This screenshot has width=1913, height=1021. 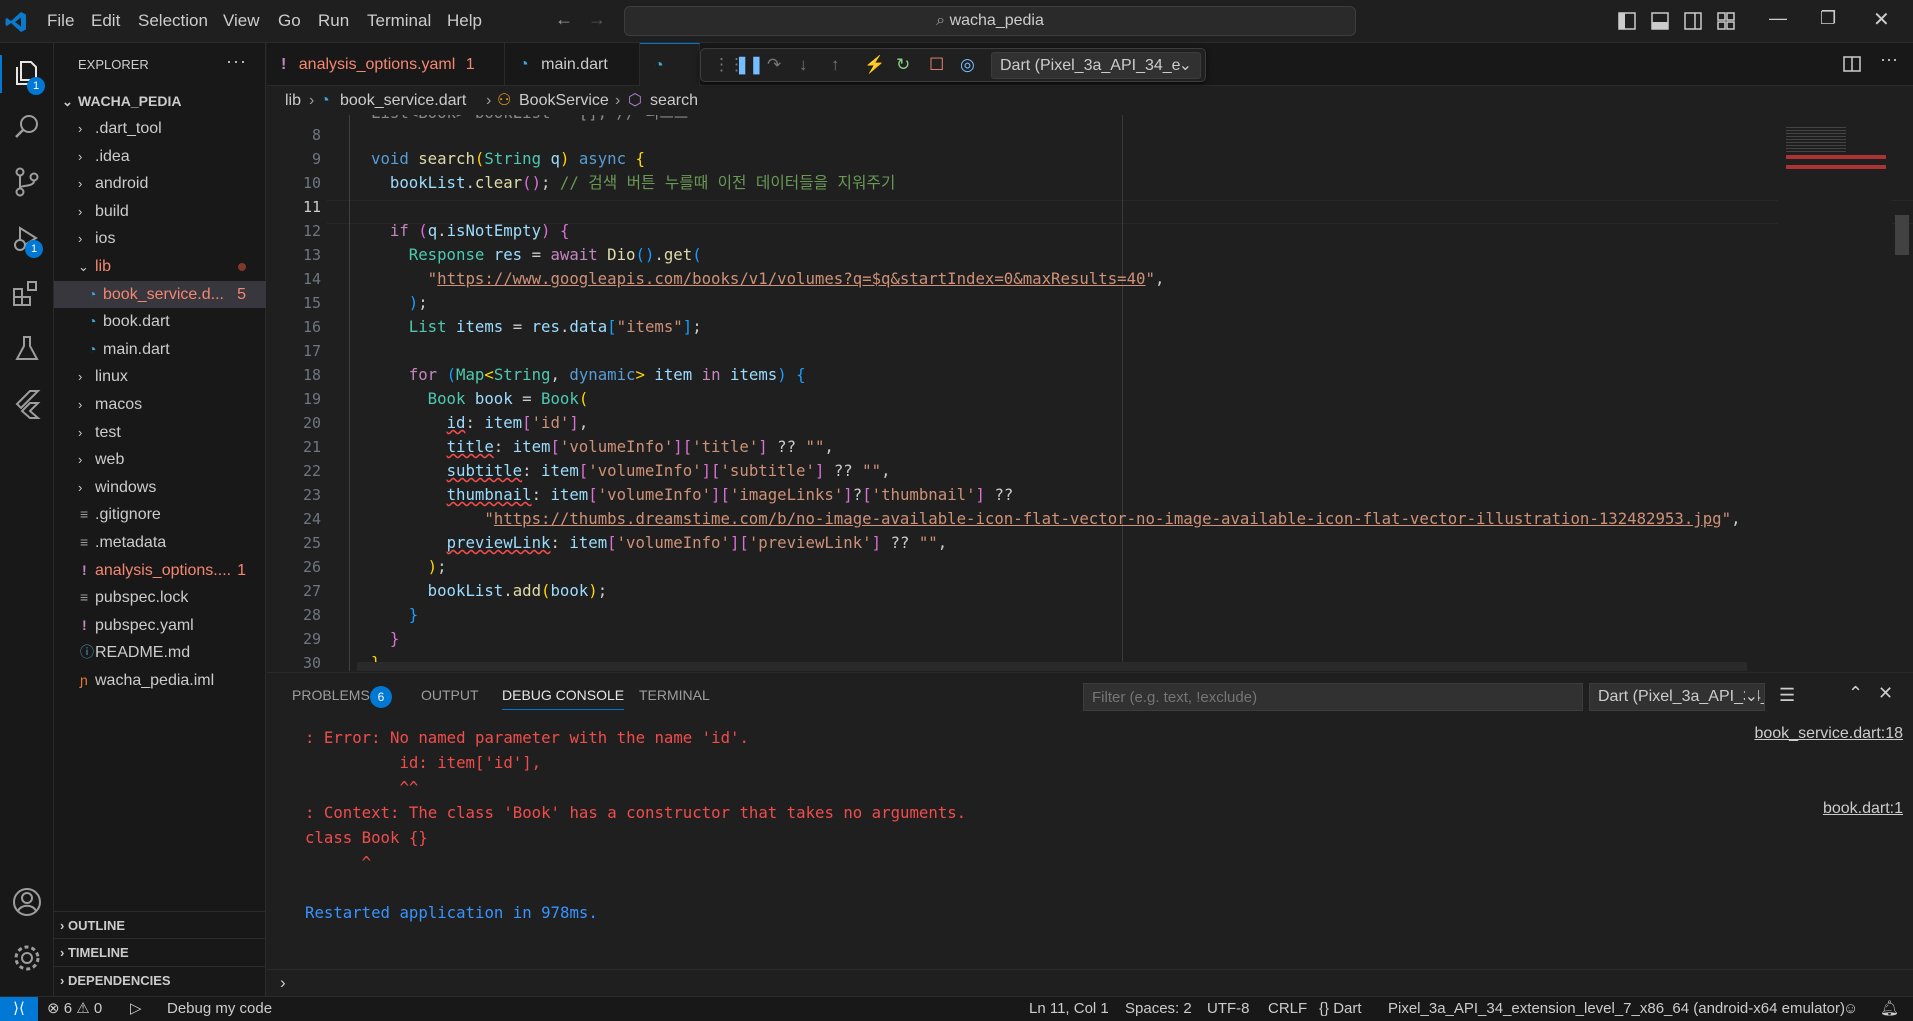 What do you see at coordinates (1889, 59) in the screenshot?
I see `editor-more-actions-icon: ···` at bounding box center [1889, 59].